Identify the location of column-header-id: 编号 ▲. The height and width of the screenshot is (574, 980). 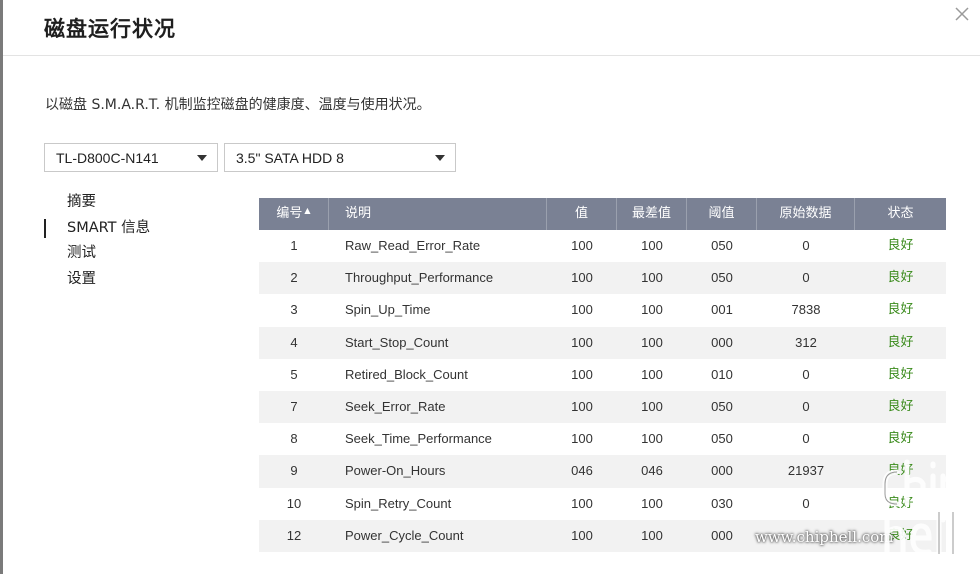
(294, 214).